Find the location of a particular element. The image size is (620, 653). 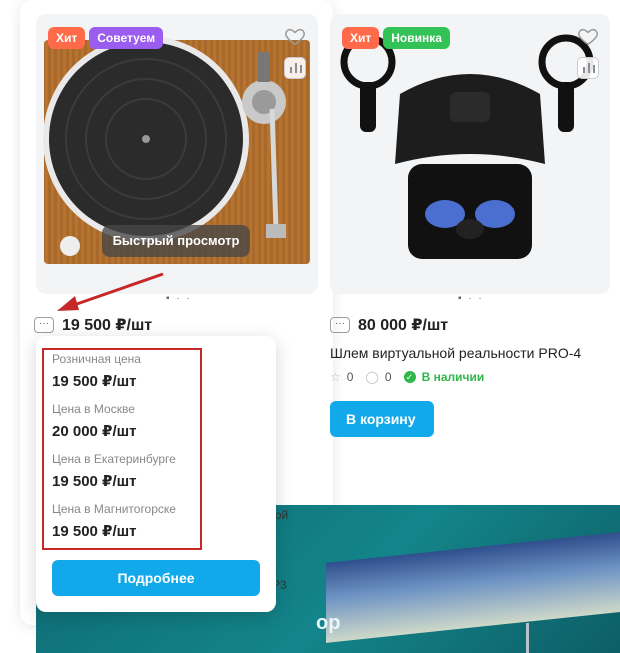

quick-view-button: Быстрый просмотр is located at coordinates (176, 241).